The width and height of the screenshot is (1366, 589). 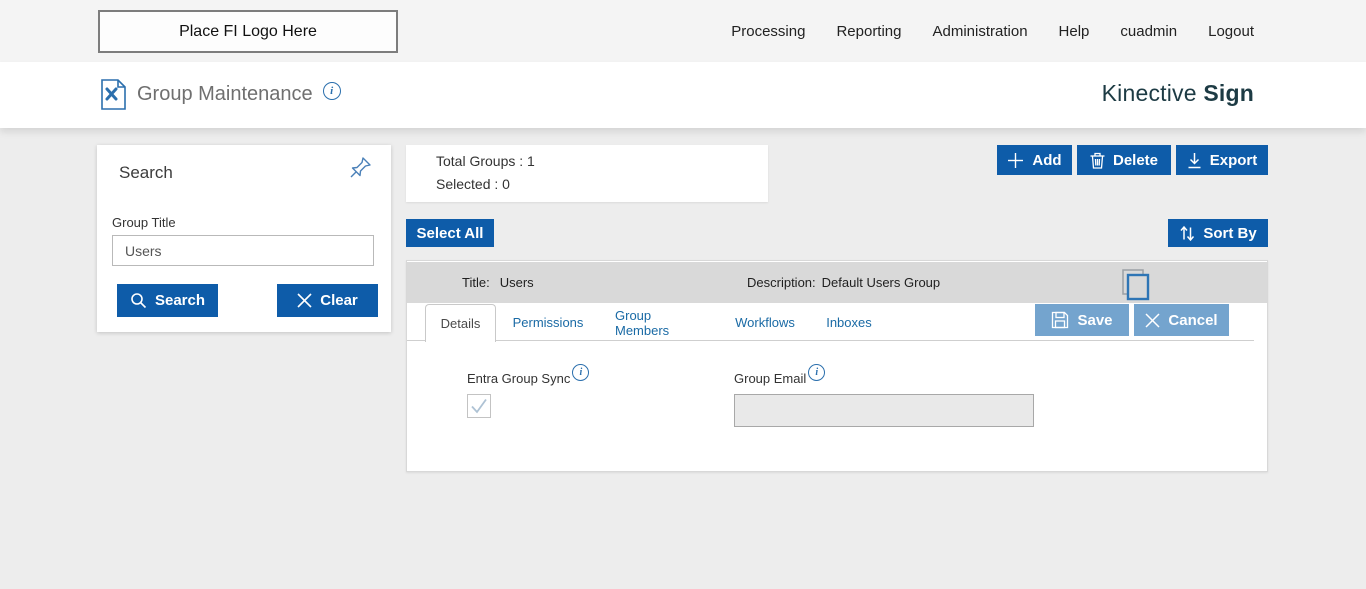 I want to click on search-panel: Search Group Title Search Clear, so click(x=244, y=238).